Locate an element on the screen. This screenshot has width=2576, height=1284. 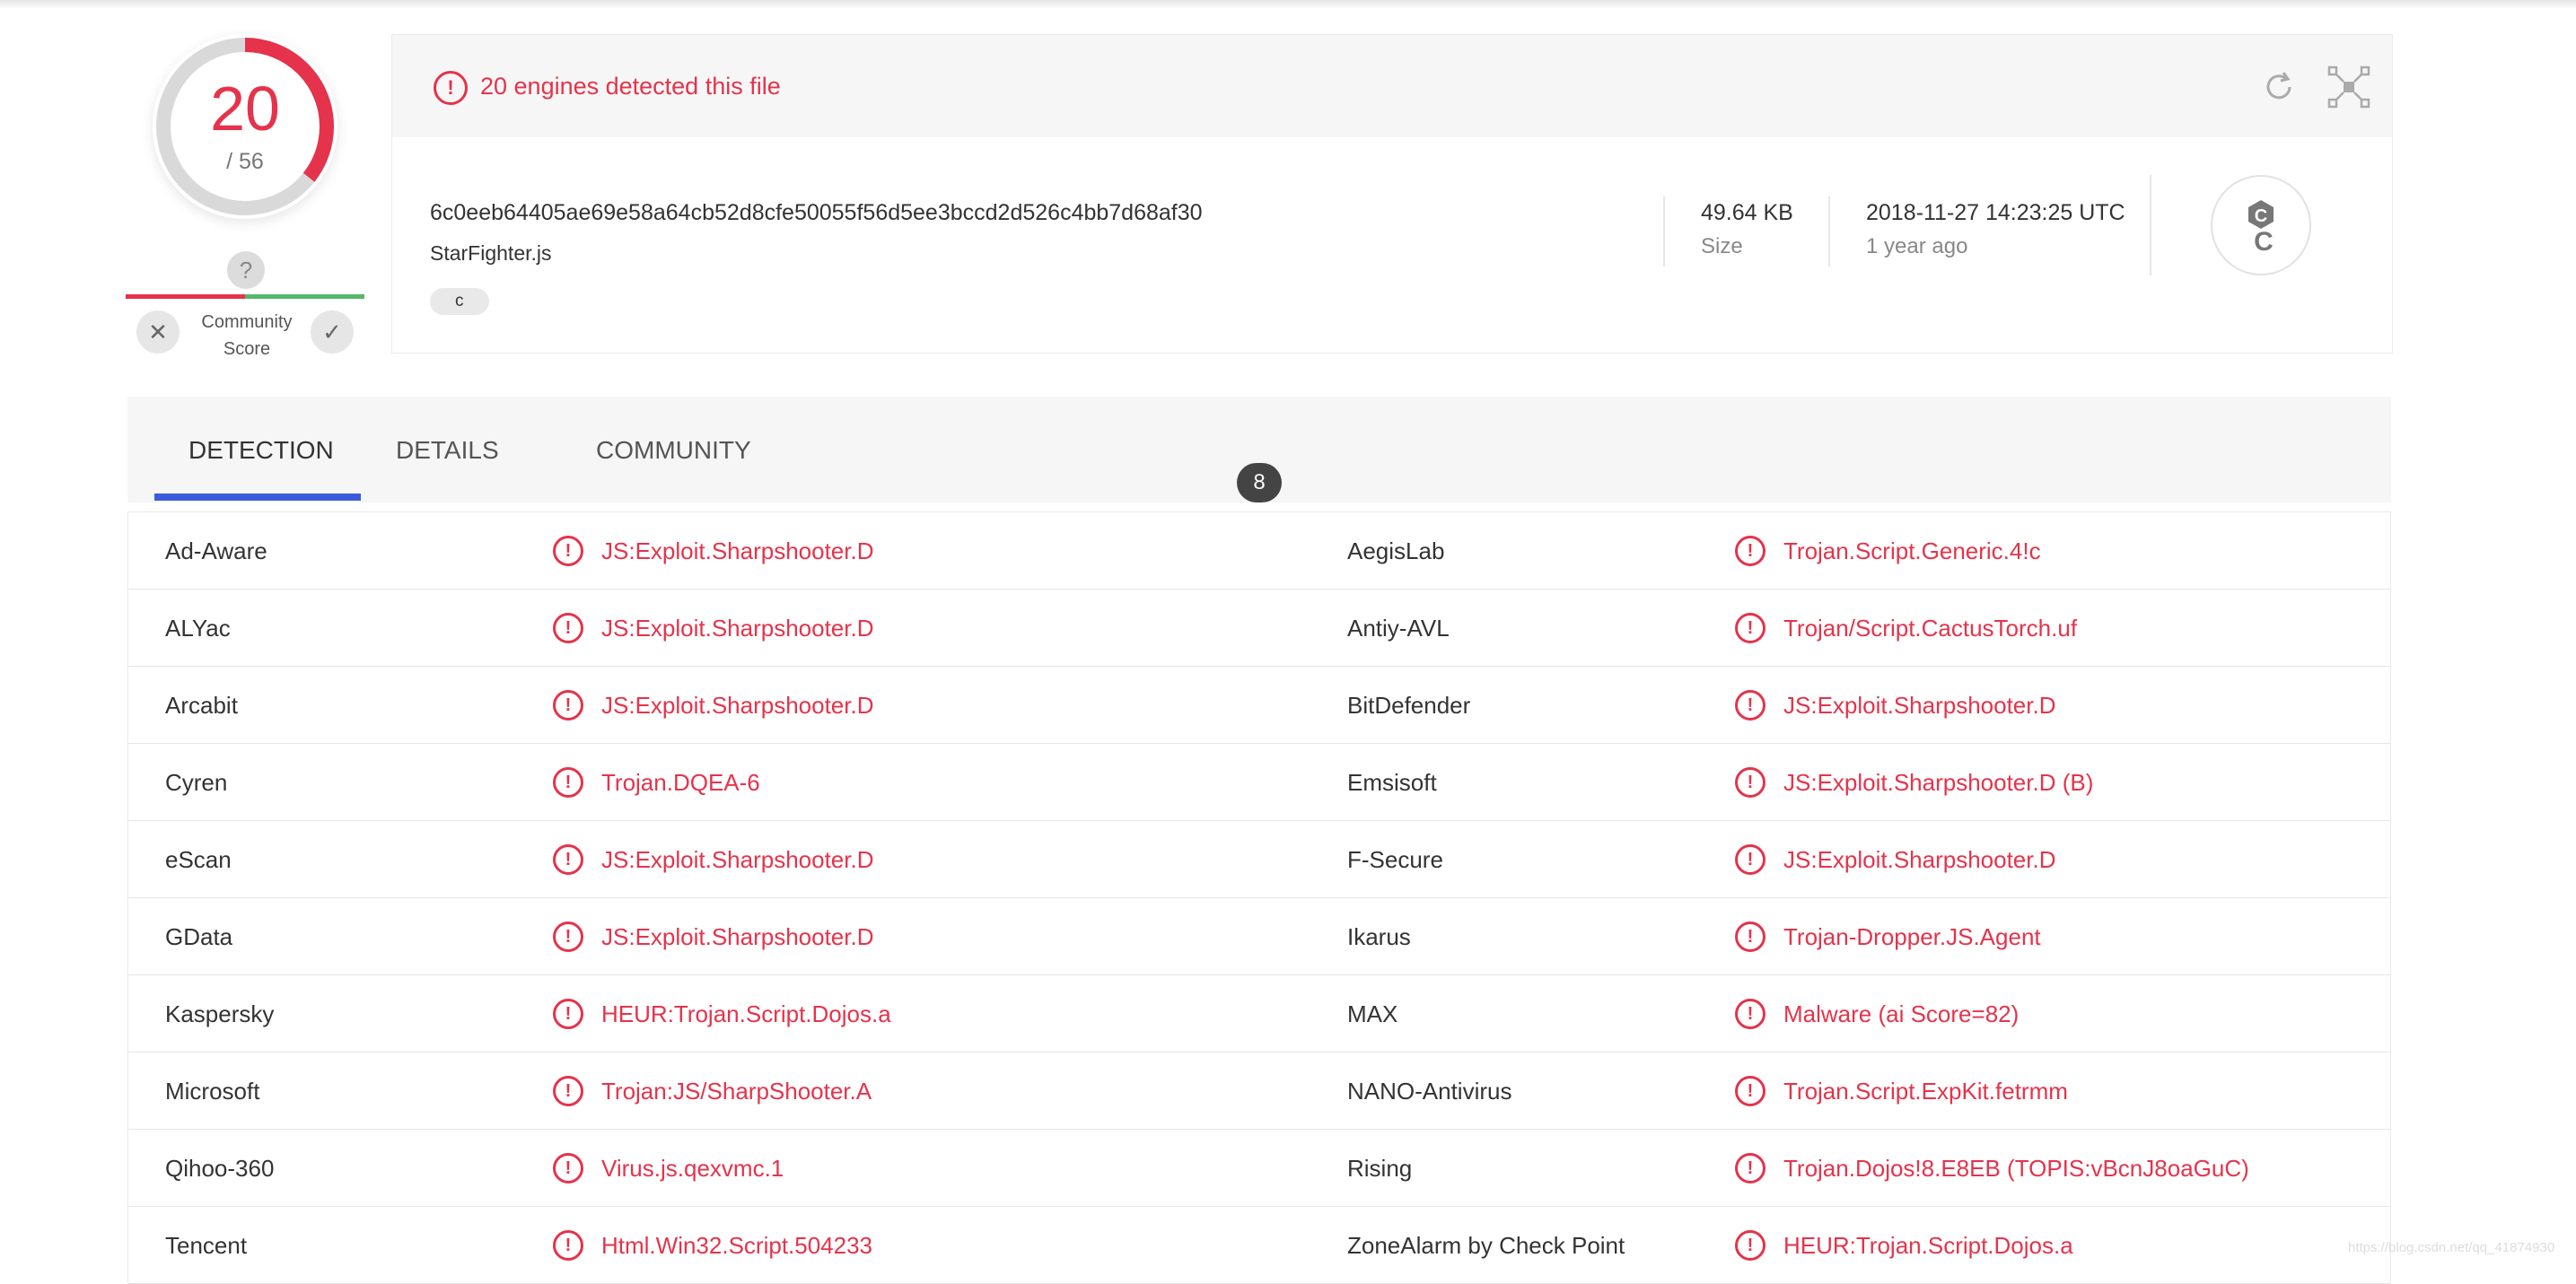
engine-name: Ad-Aware is located at coordinates (216, 550).